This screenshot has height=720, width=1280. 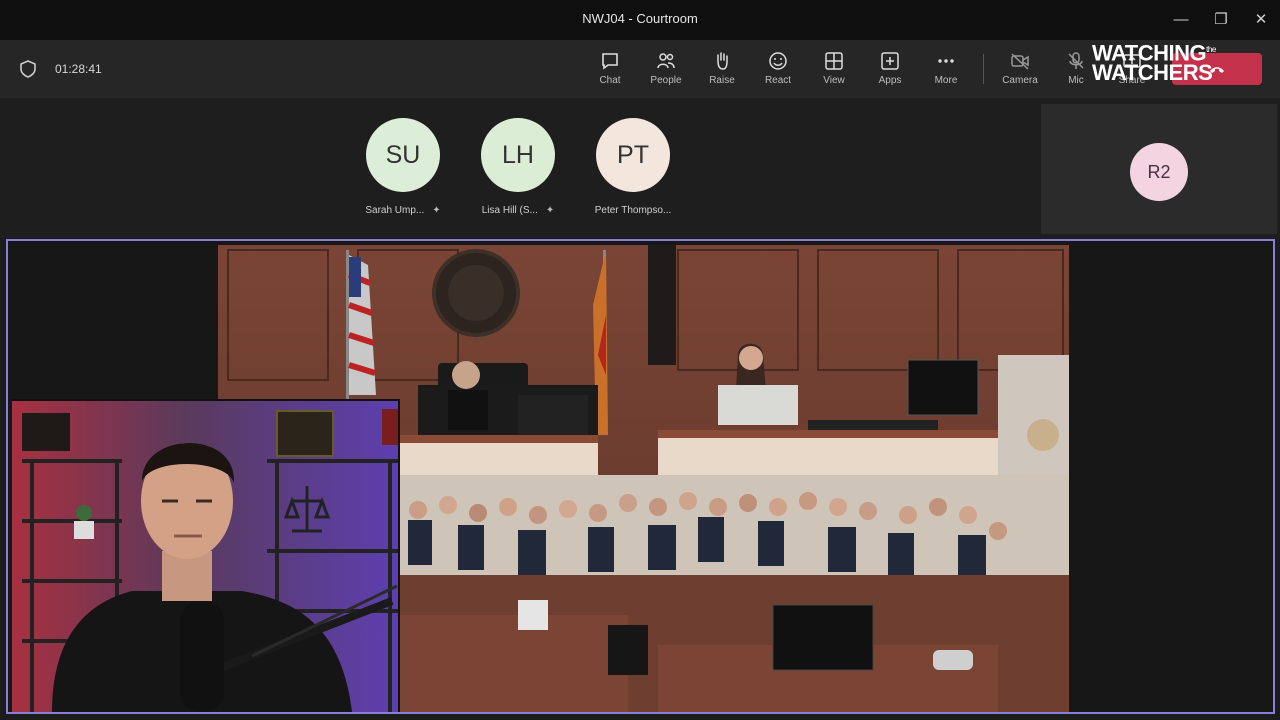 I want to click on camera-off-icon, so click(x=1020, y=61).